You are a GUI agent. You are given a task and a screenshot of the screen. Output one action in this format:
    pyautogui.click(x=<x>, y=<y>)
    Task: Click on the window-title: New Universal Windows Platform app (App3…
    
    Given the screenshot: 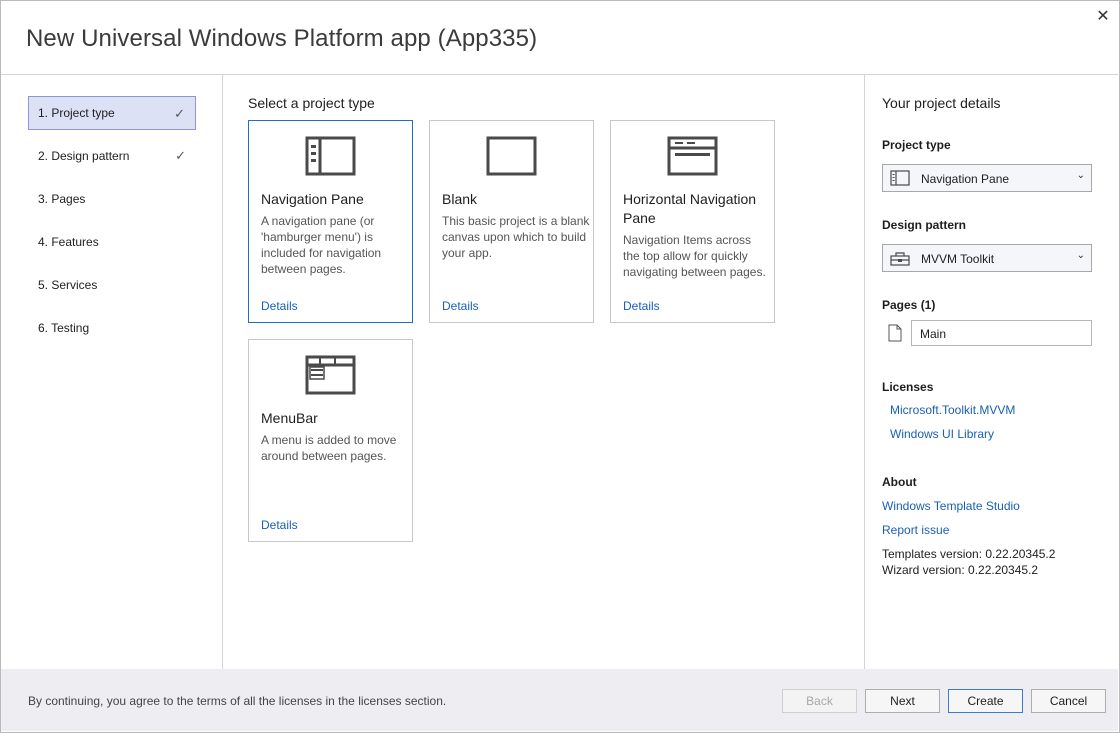 What is the action you would take?
    pyautogui.click(x=282, y=38)
    